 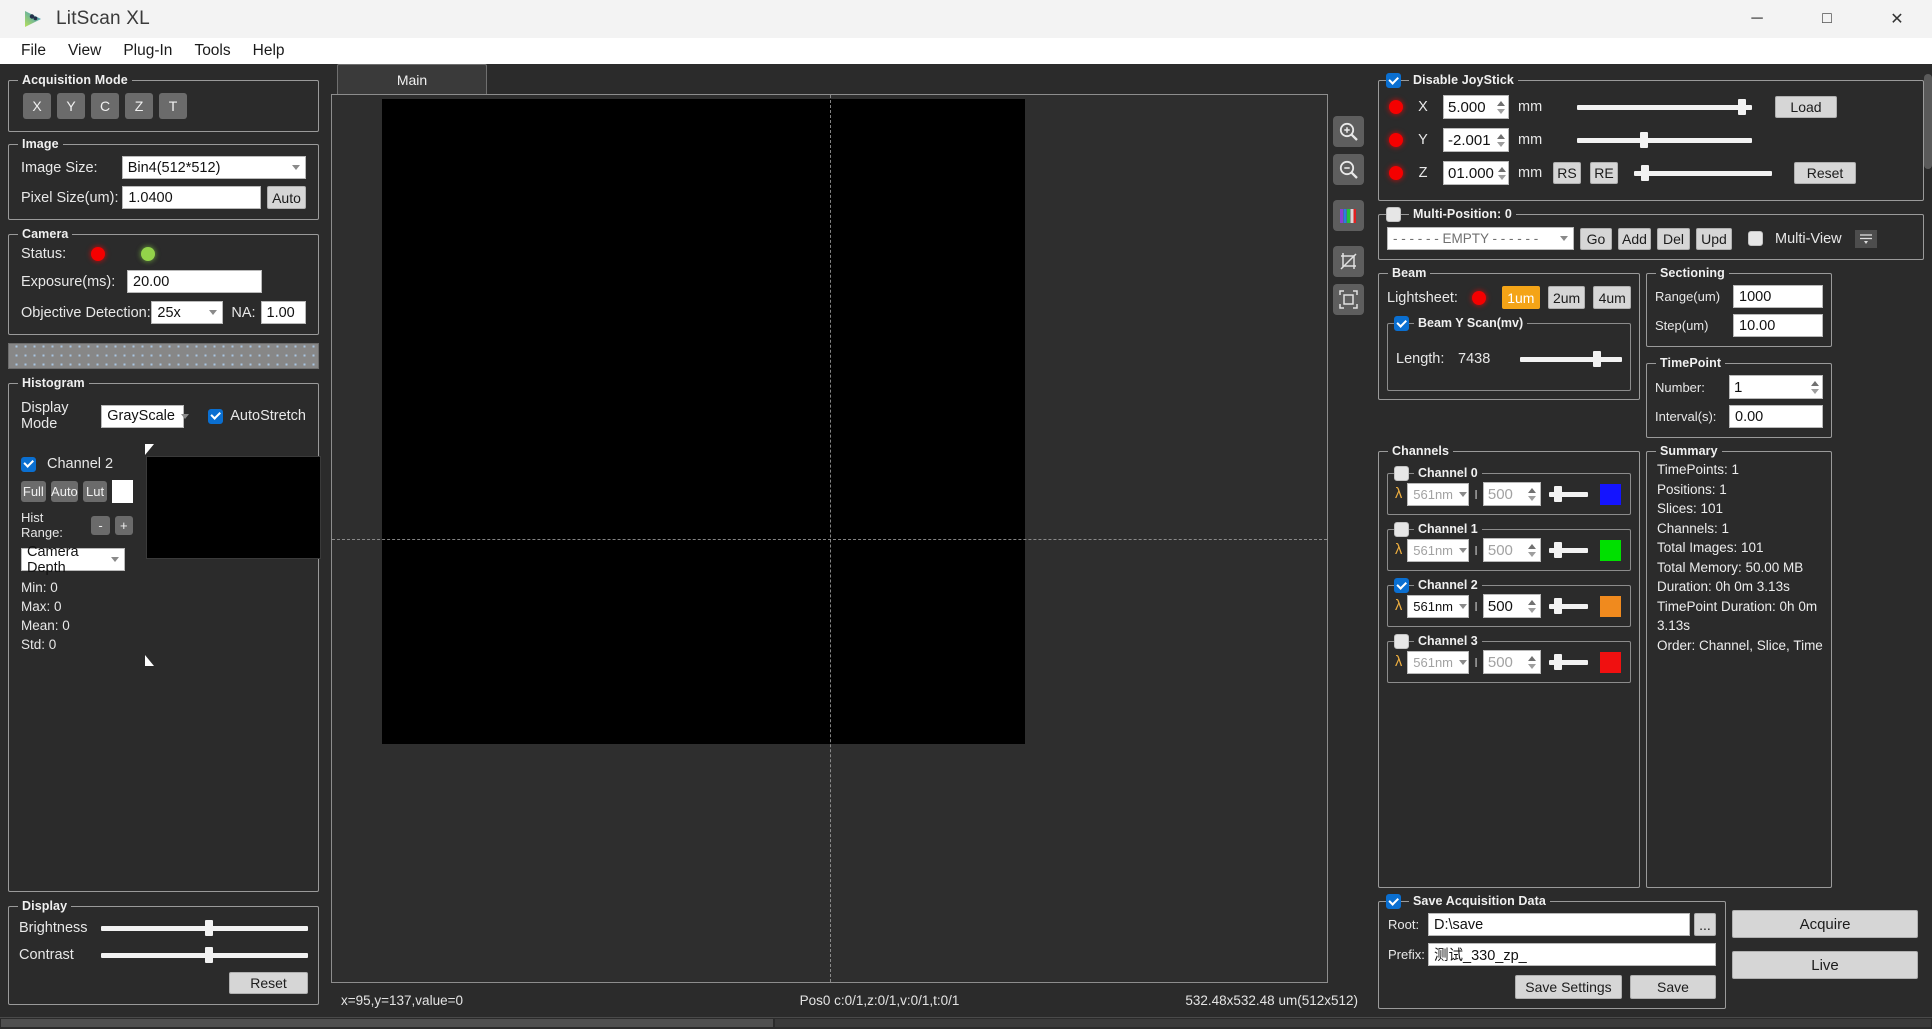 I want to click on root-input: D:\save, so click(x=1559, y=924).